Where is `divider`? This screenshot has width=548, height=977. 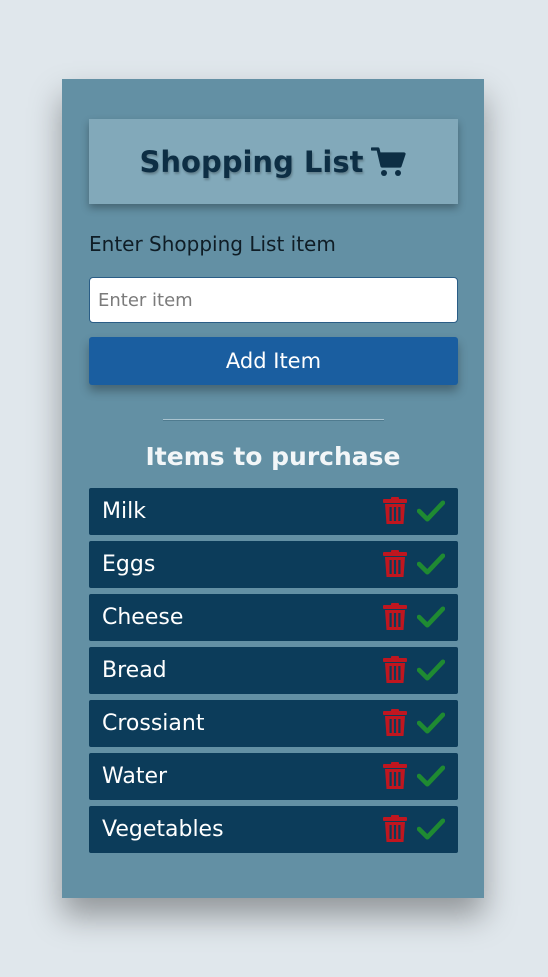
divider is located at coordinates (273, 420).